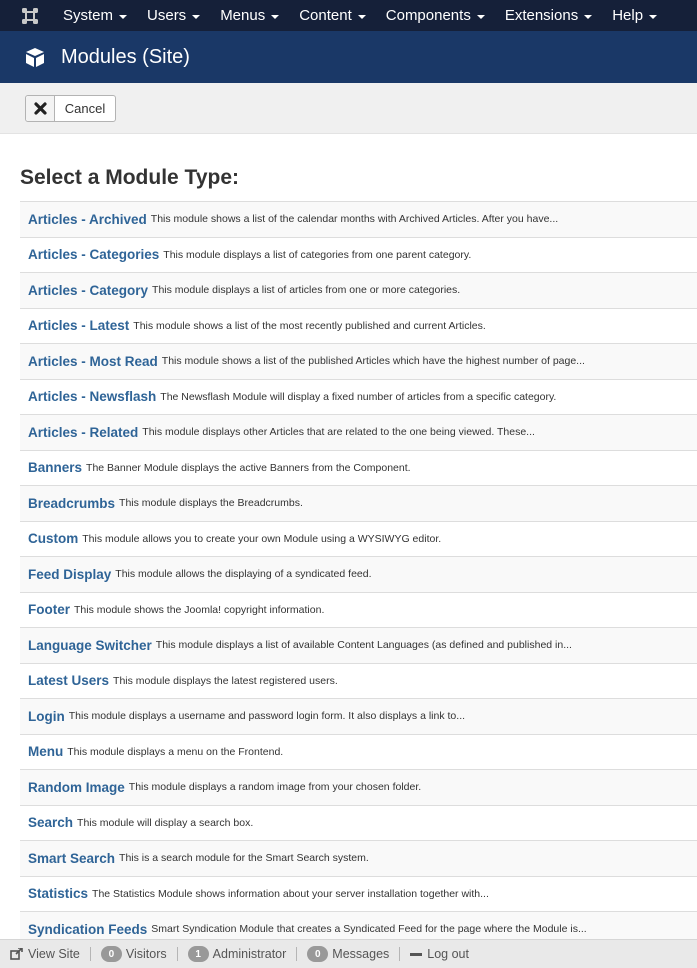  I want to click on module-type-link: Banners, so click(55, 467).